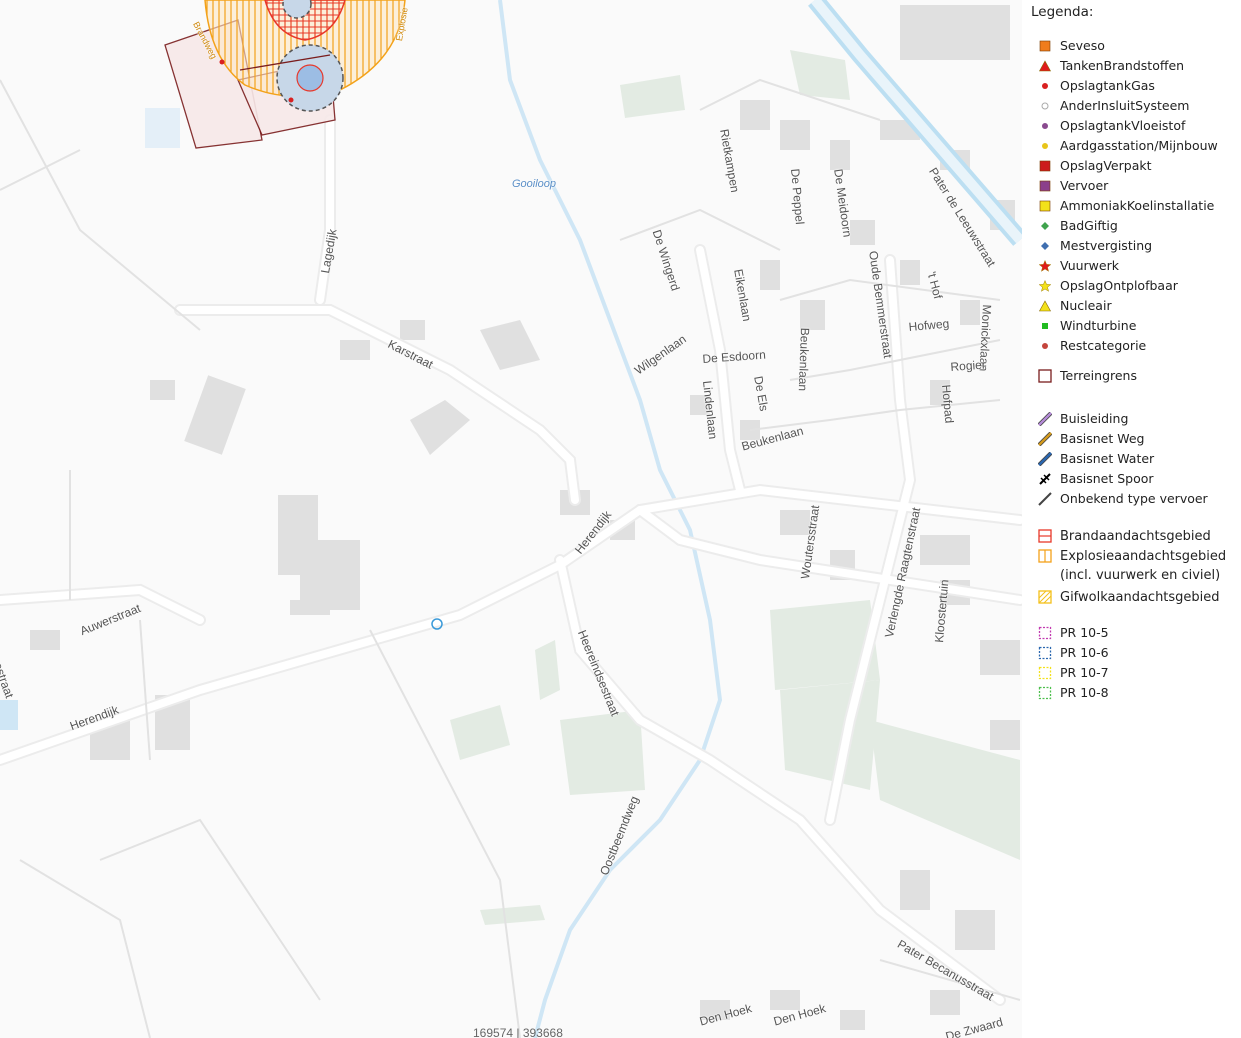  I want to click on legend-item-vervoer: Vervoer, so click(1073, 186).